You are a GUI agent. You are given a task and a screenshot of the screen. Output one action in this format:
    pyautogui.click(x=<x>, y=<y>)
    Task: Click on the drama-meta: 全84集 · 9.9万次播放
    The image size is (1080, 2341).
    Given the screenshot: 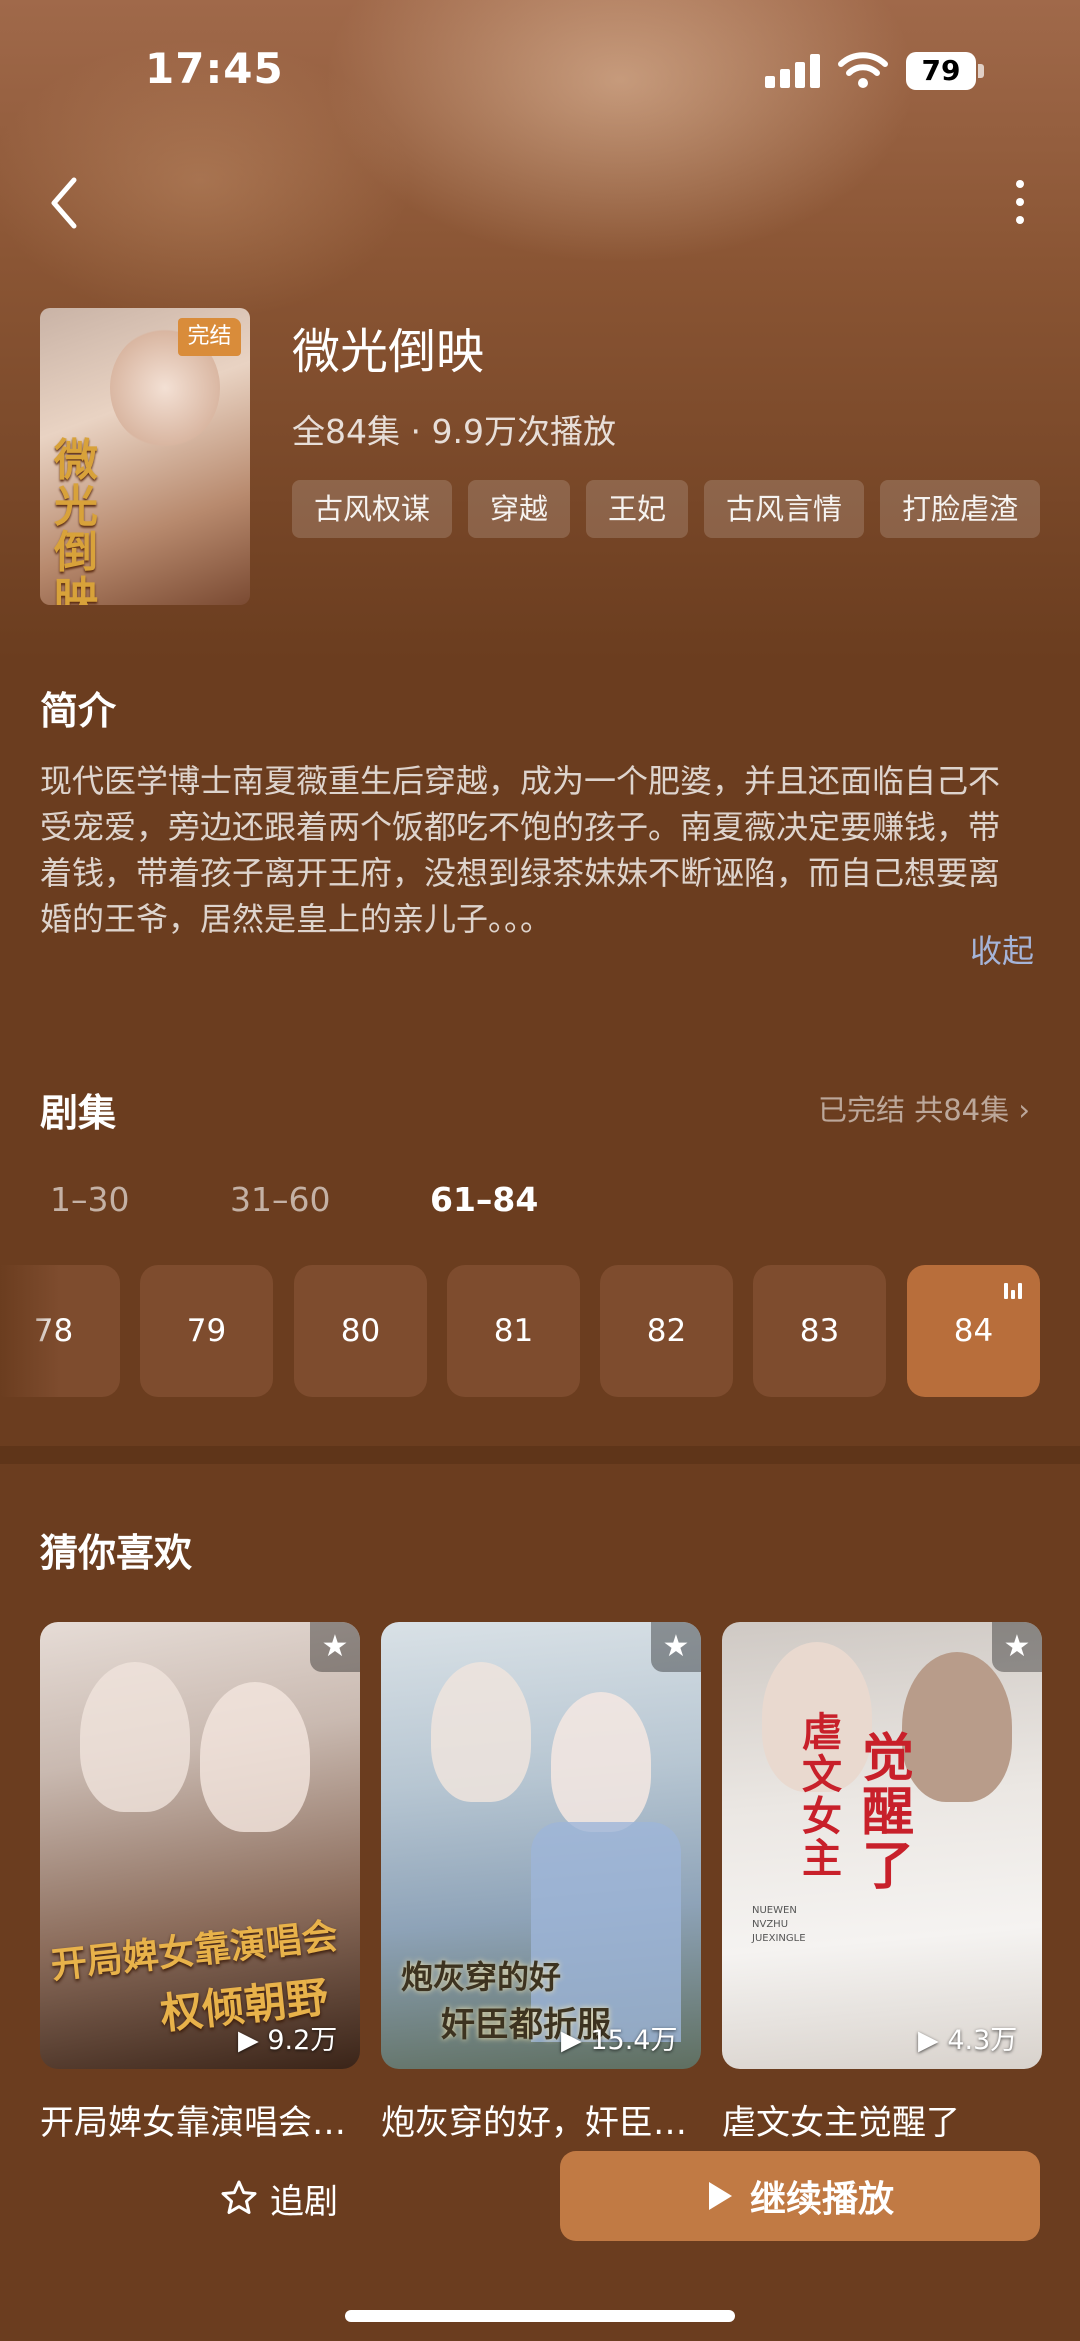 What is the action you would take?
    pyautogui.click(x=454, y=431)
    